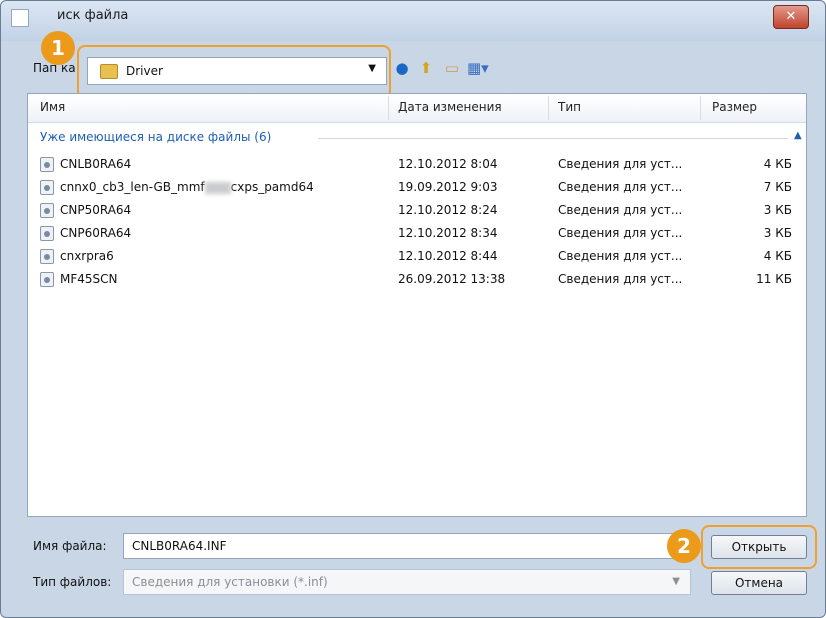  Describe the element at coordinates (230, 582) in the screenshot. I see `file-type-value: Сведения для установки (*.inf)` at that location.